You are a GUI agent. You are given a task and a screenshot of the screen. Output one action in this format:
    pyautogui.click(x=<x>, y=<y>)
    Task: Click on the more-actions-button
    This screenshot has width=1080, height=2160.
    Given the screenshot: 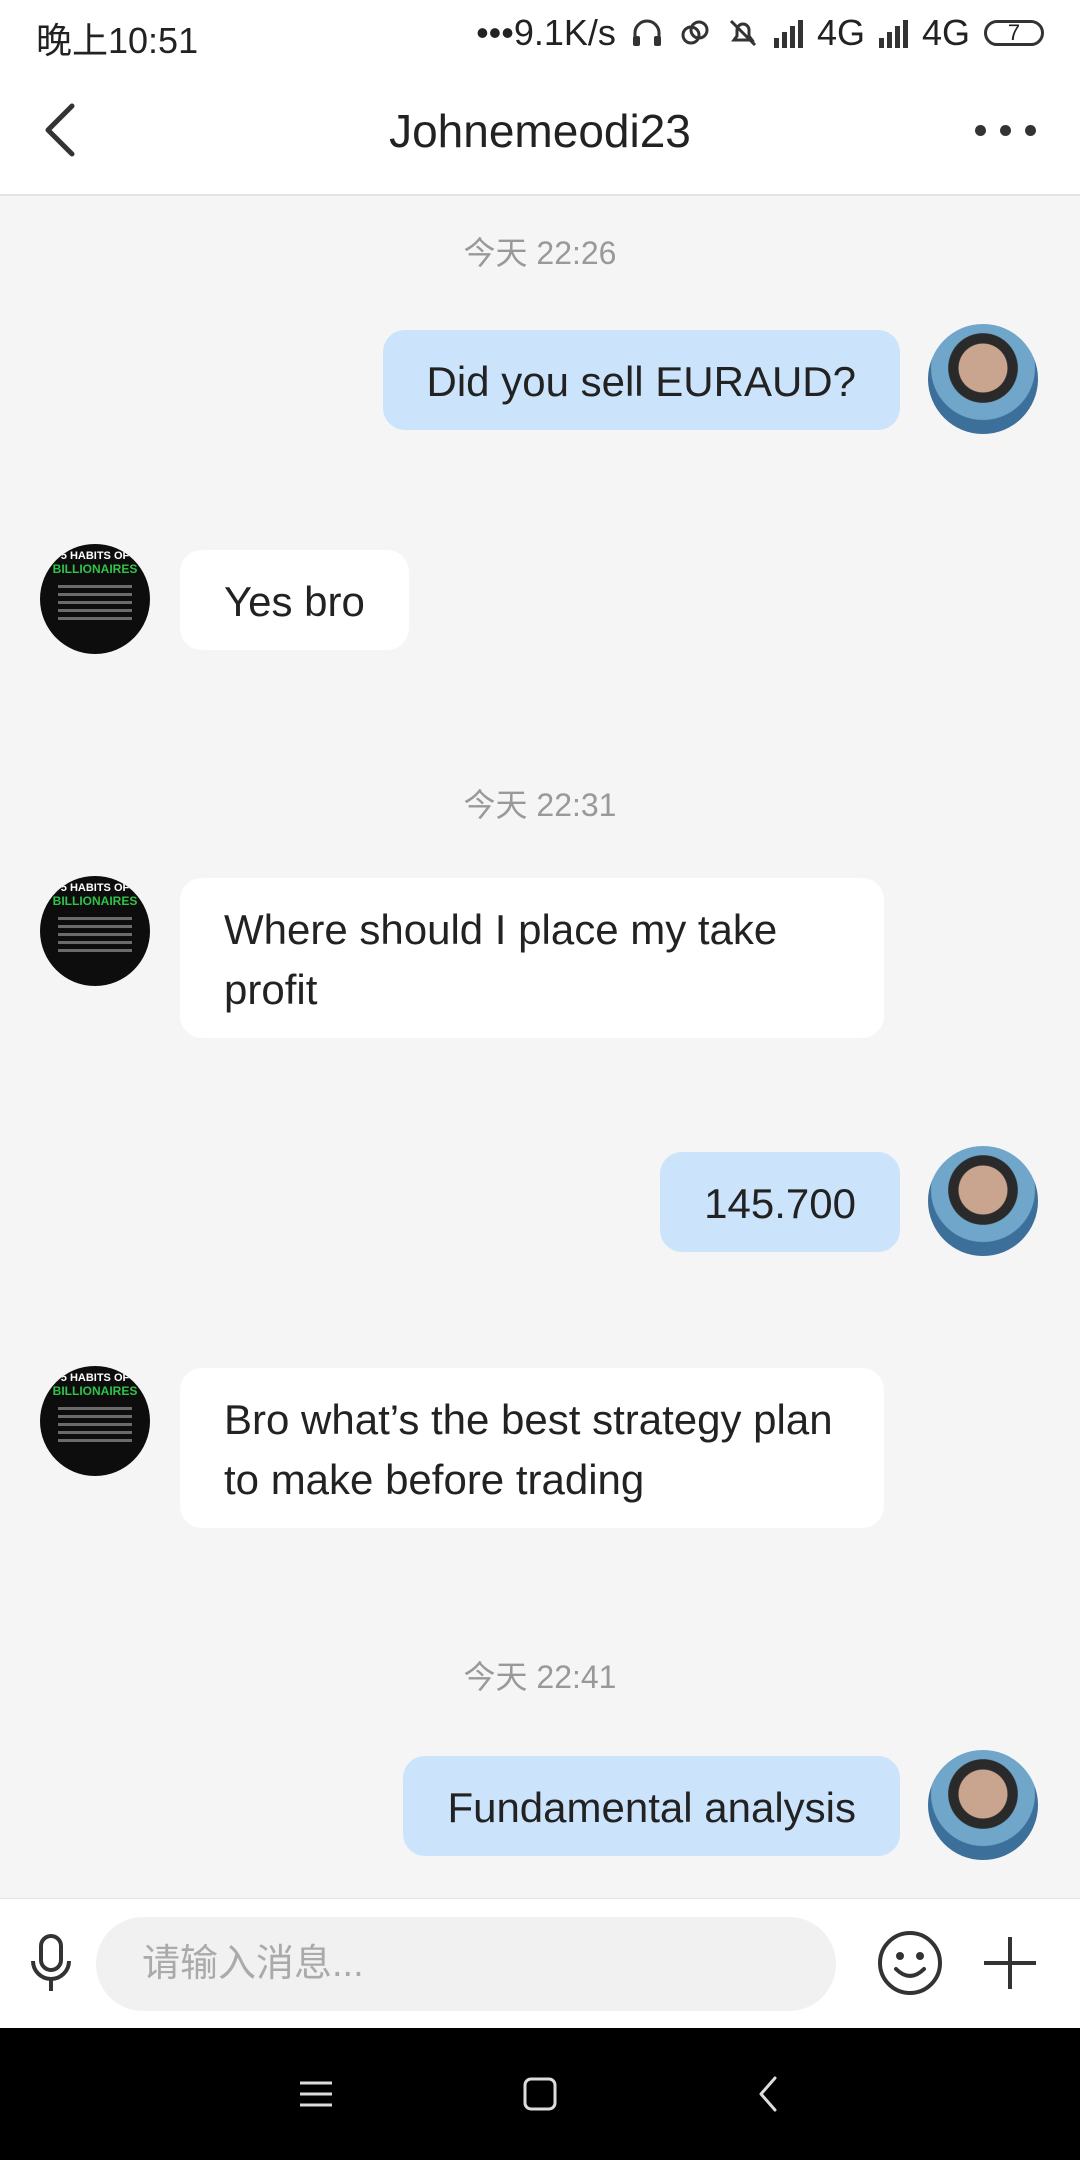 What is the action you would take?
    pyautogui.click(x=1010, y=1963)
    